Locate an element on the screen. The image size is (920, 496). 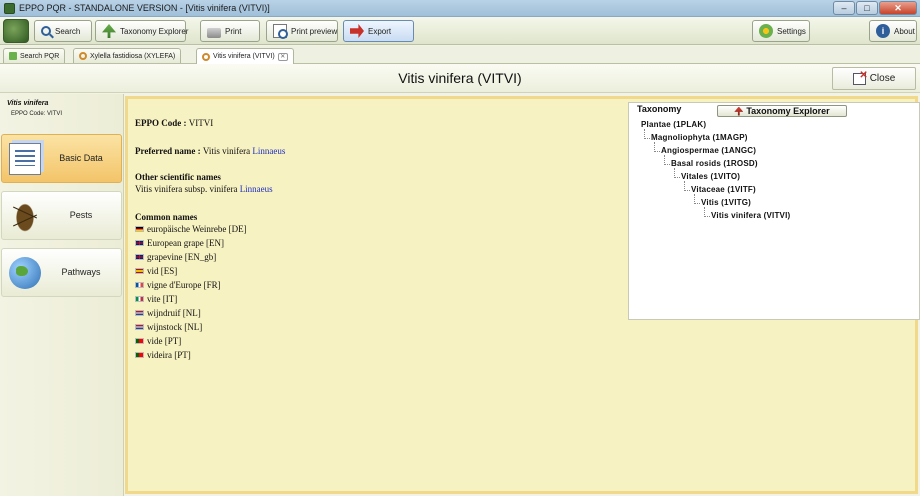
settings-button: Settings is located at coordinates (781, 31).